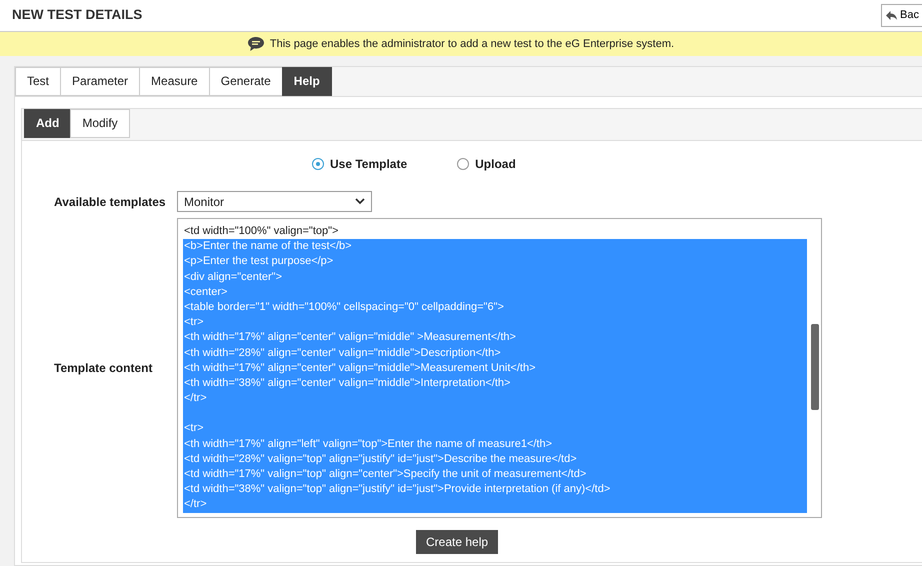 The height and width of the screenshot is (566, 922). What do you see at coordinates (892, 15) in the screenshot?
I see `back-arrow-icon` at bounding box center [892, 15].